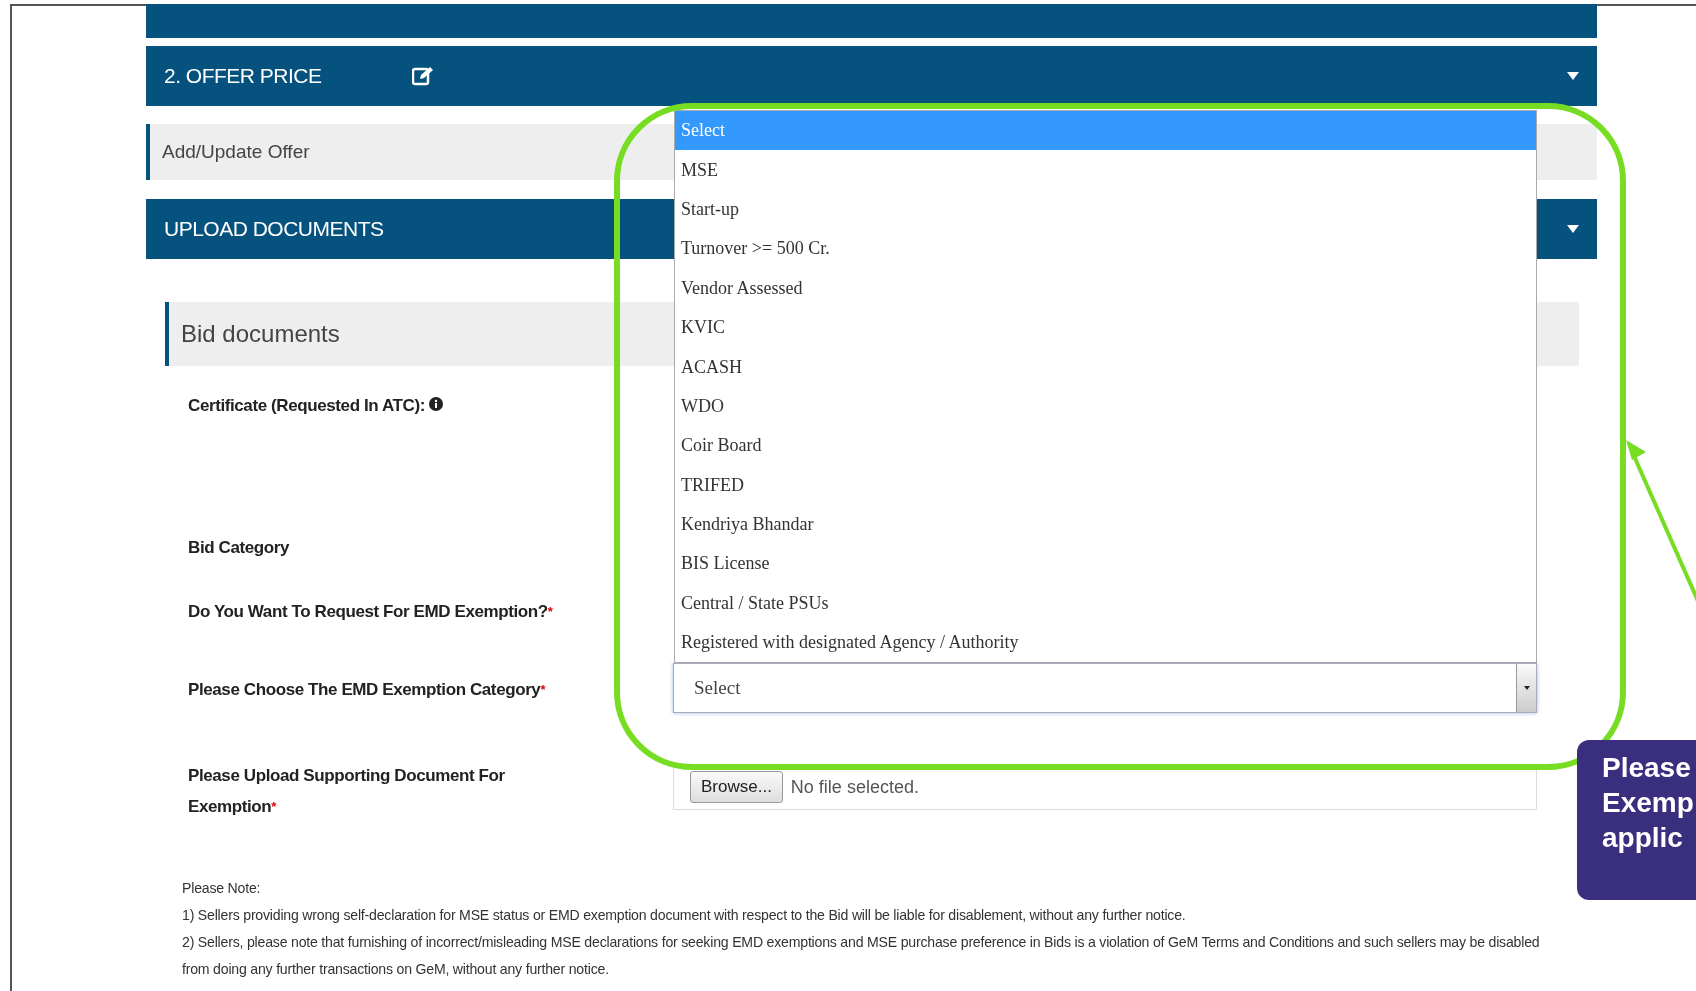  What do you see at coordinates (1105, 327) in the screenshot?
I see `dropdown-option: KVIC` at bounding box center [1105, 327].